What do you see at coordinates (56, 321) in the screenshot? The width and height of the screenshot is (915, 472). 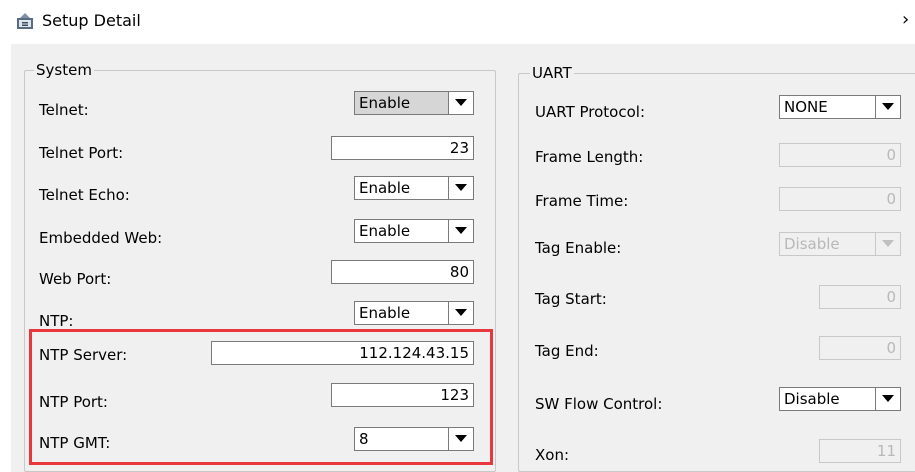 I see `ntp-label: NTP:` at bounding box center [56, 321].